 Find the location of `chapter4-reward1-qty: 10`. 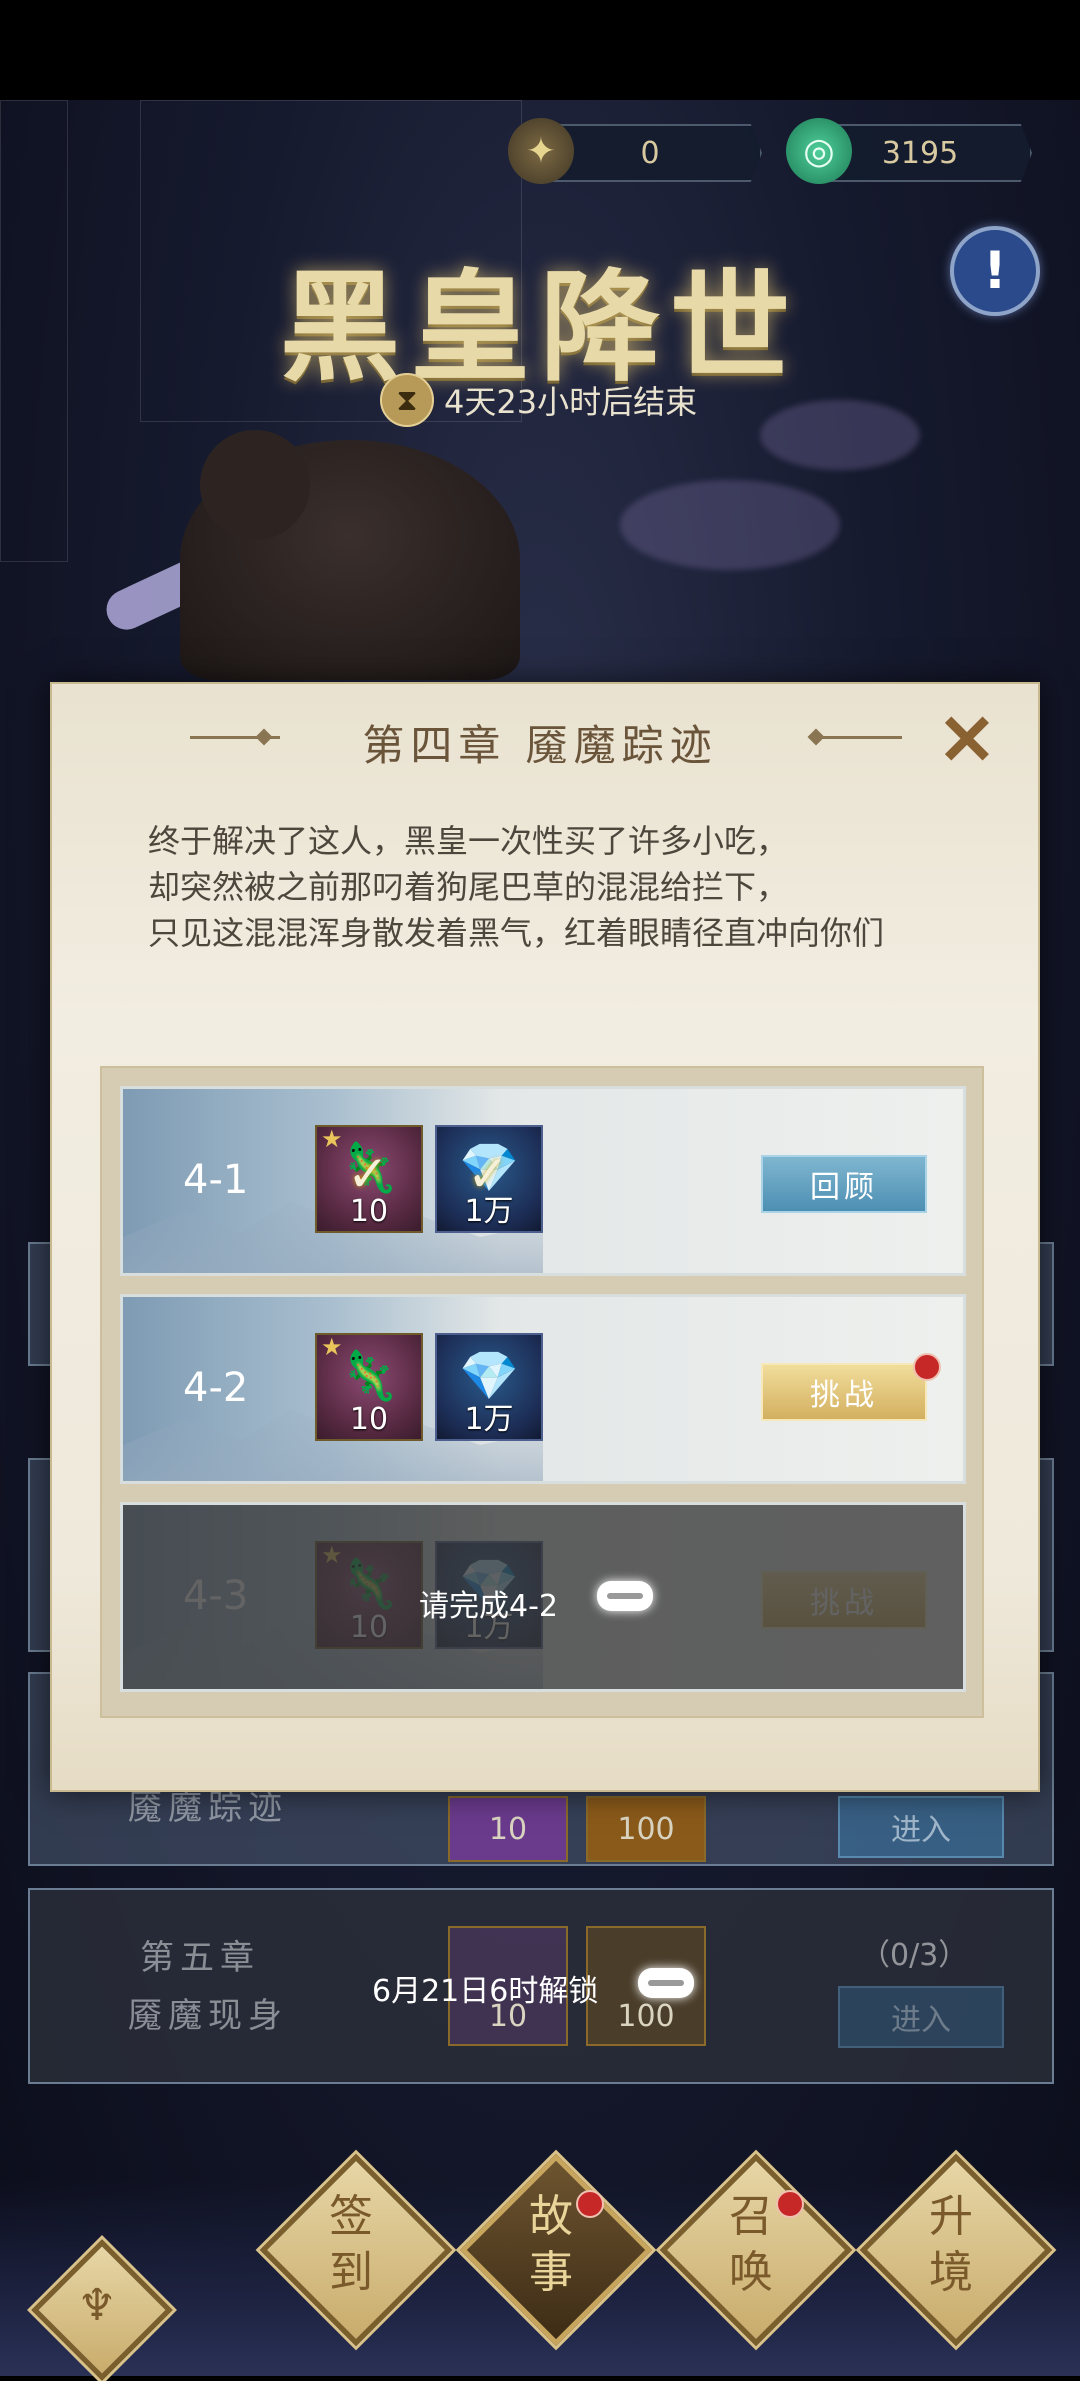

chapter4-reward1-qty: 10 is located at coordinates (508, 1829).